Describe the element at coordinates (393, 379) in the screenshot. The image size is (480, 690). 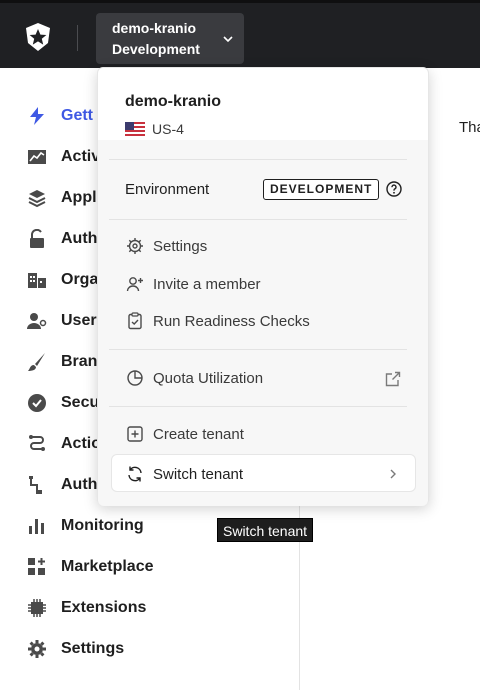
I see `external-link-icon` at that location.